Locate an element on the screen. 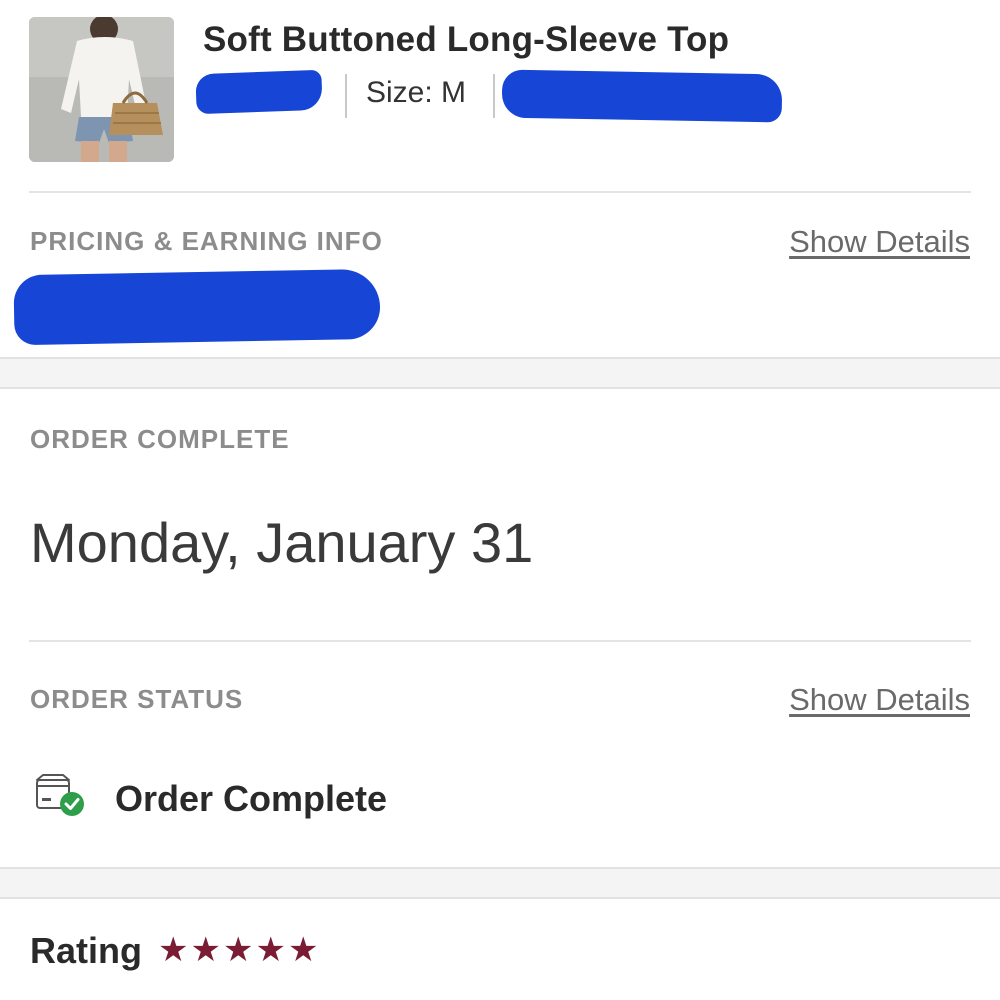  order-complete-date: Monday, January 31 is located at coordinates (282, 542).